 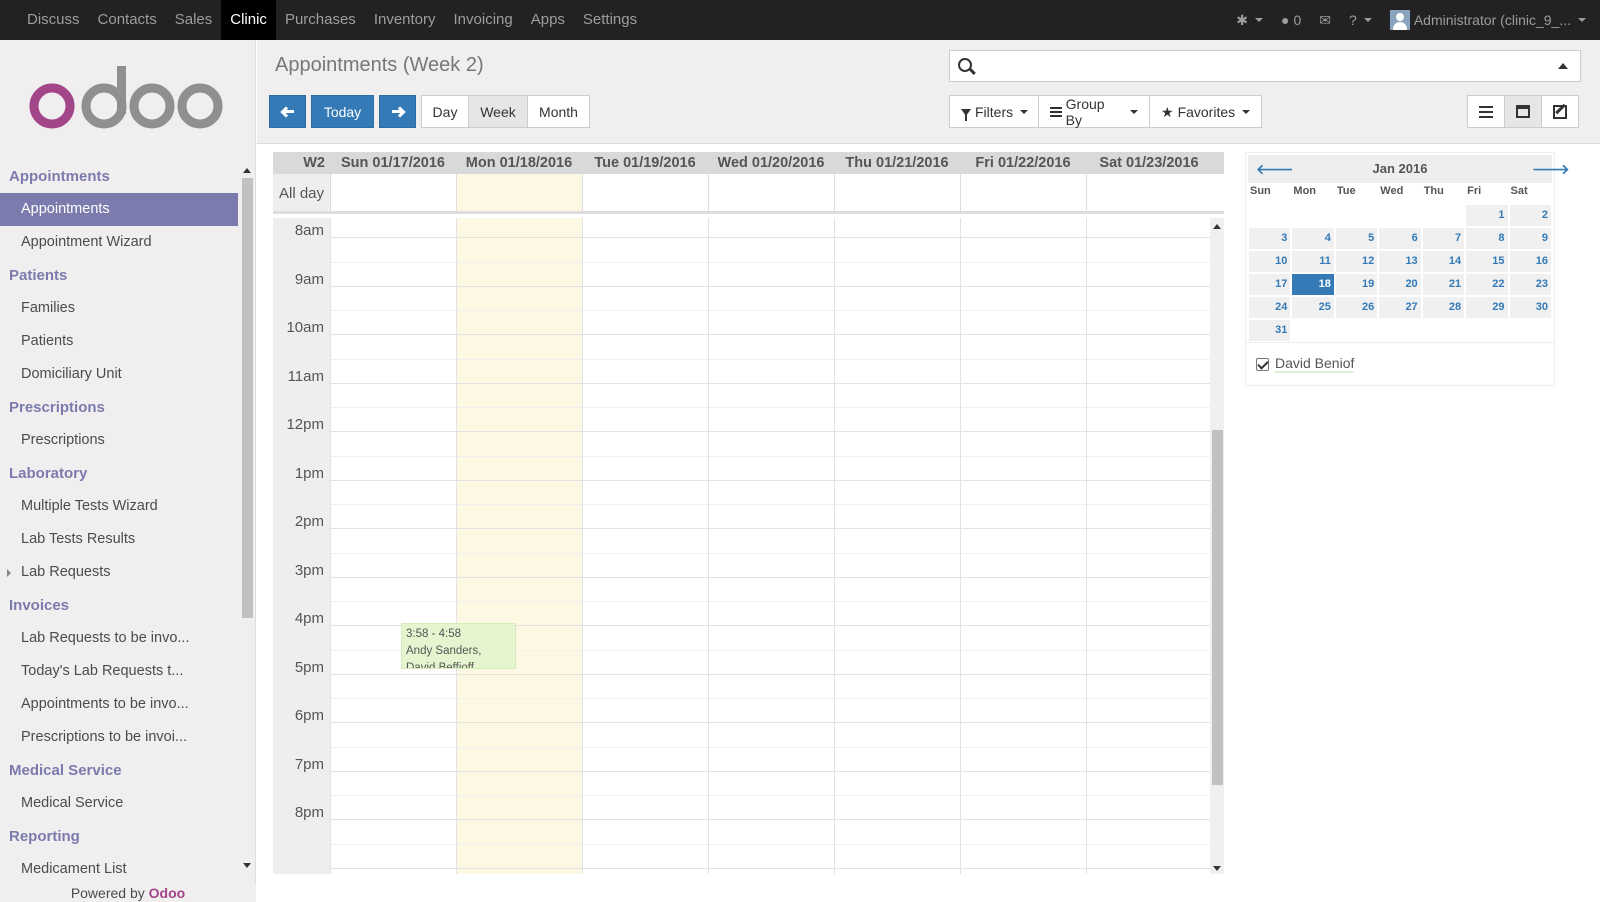 What do you see at coordinates (1400, 307) in the screenshot?
I see `mini-day: 27` at bounding box center [1400, 307].